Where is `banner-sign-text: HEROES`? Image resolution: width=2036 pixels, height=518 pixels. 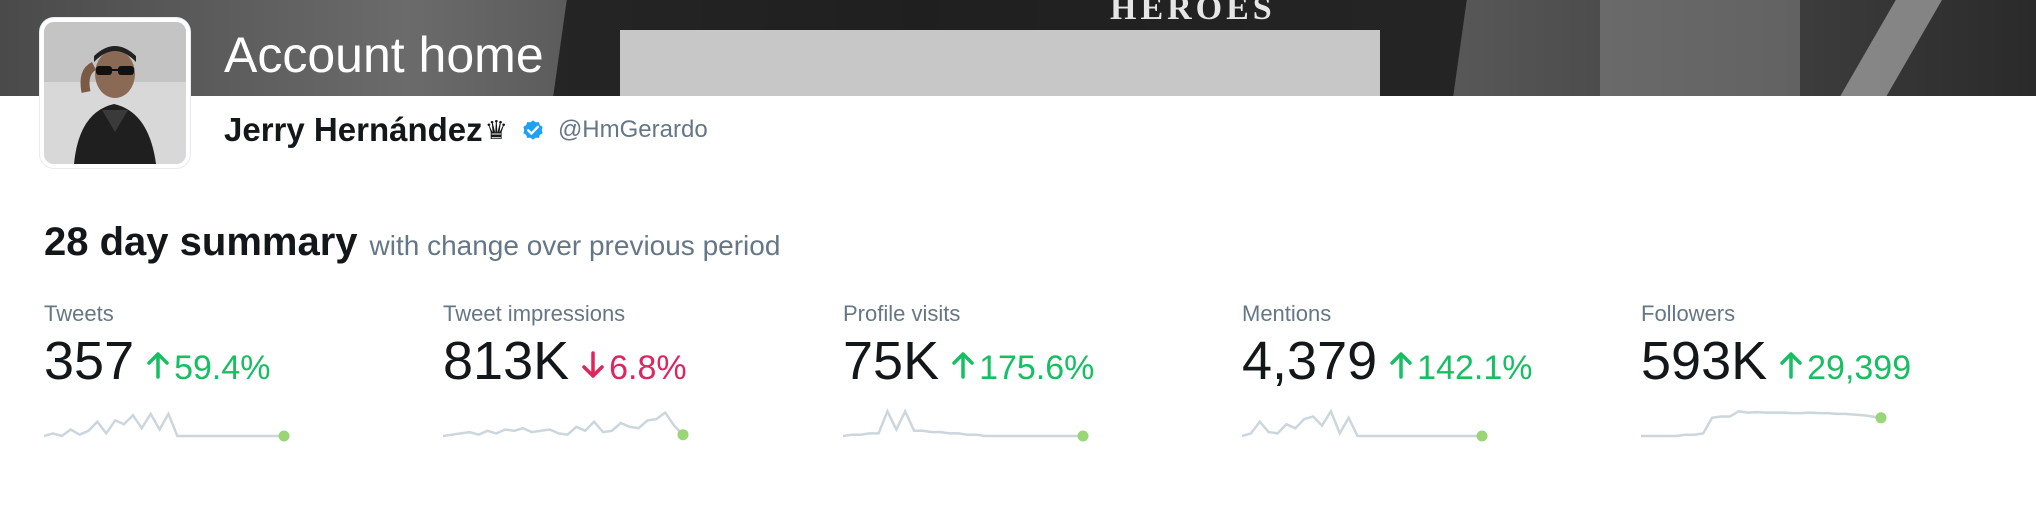 banner-sign-text: HEROES is located at coordinates (1193, 13).